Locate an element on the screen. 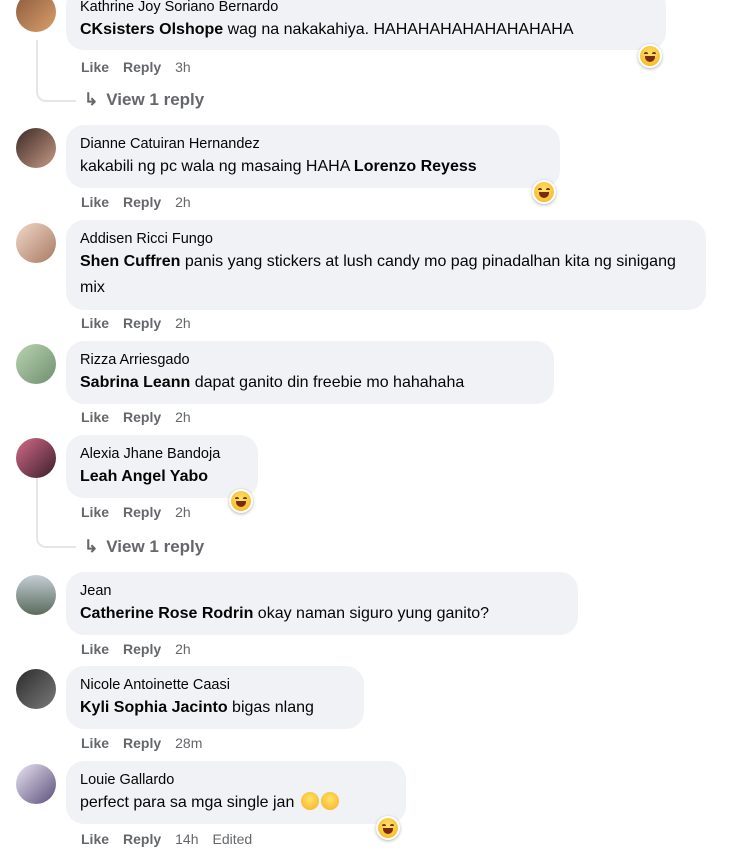 The image size is (750, 857). comment-time: 14h is located at coordinates (186, 839).